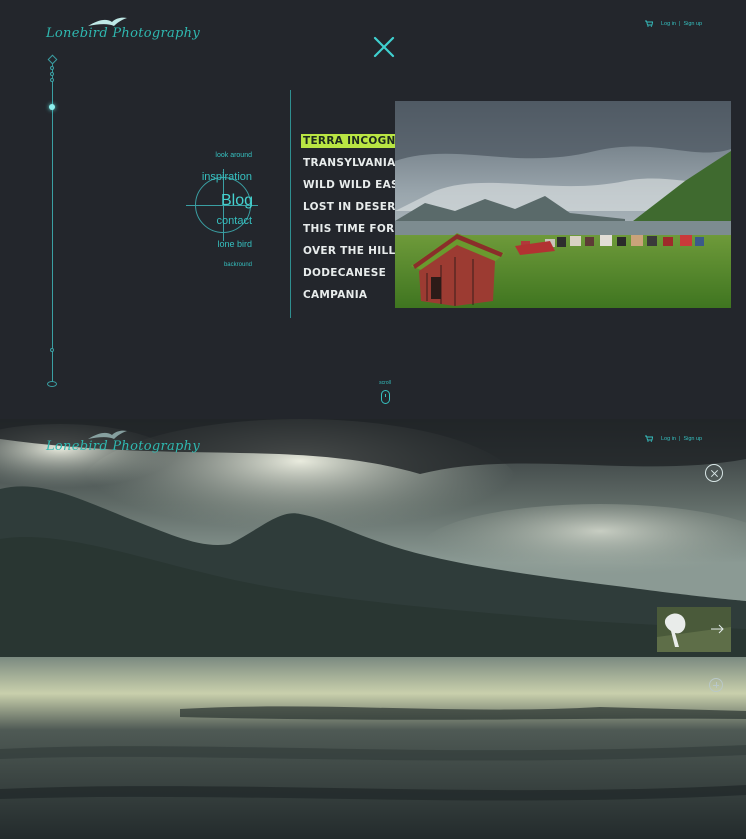  What do you see at coordinates (290, 204) in the screenshot?
I see `menu-divider` at bounding box center [290, 204].